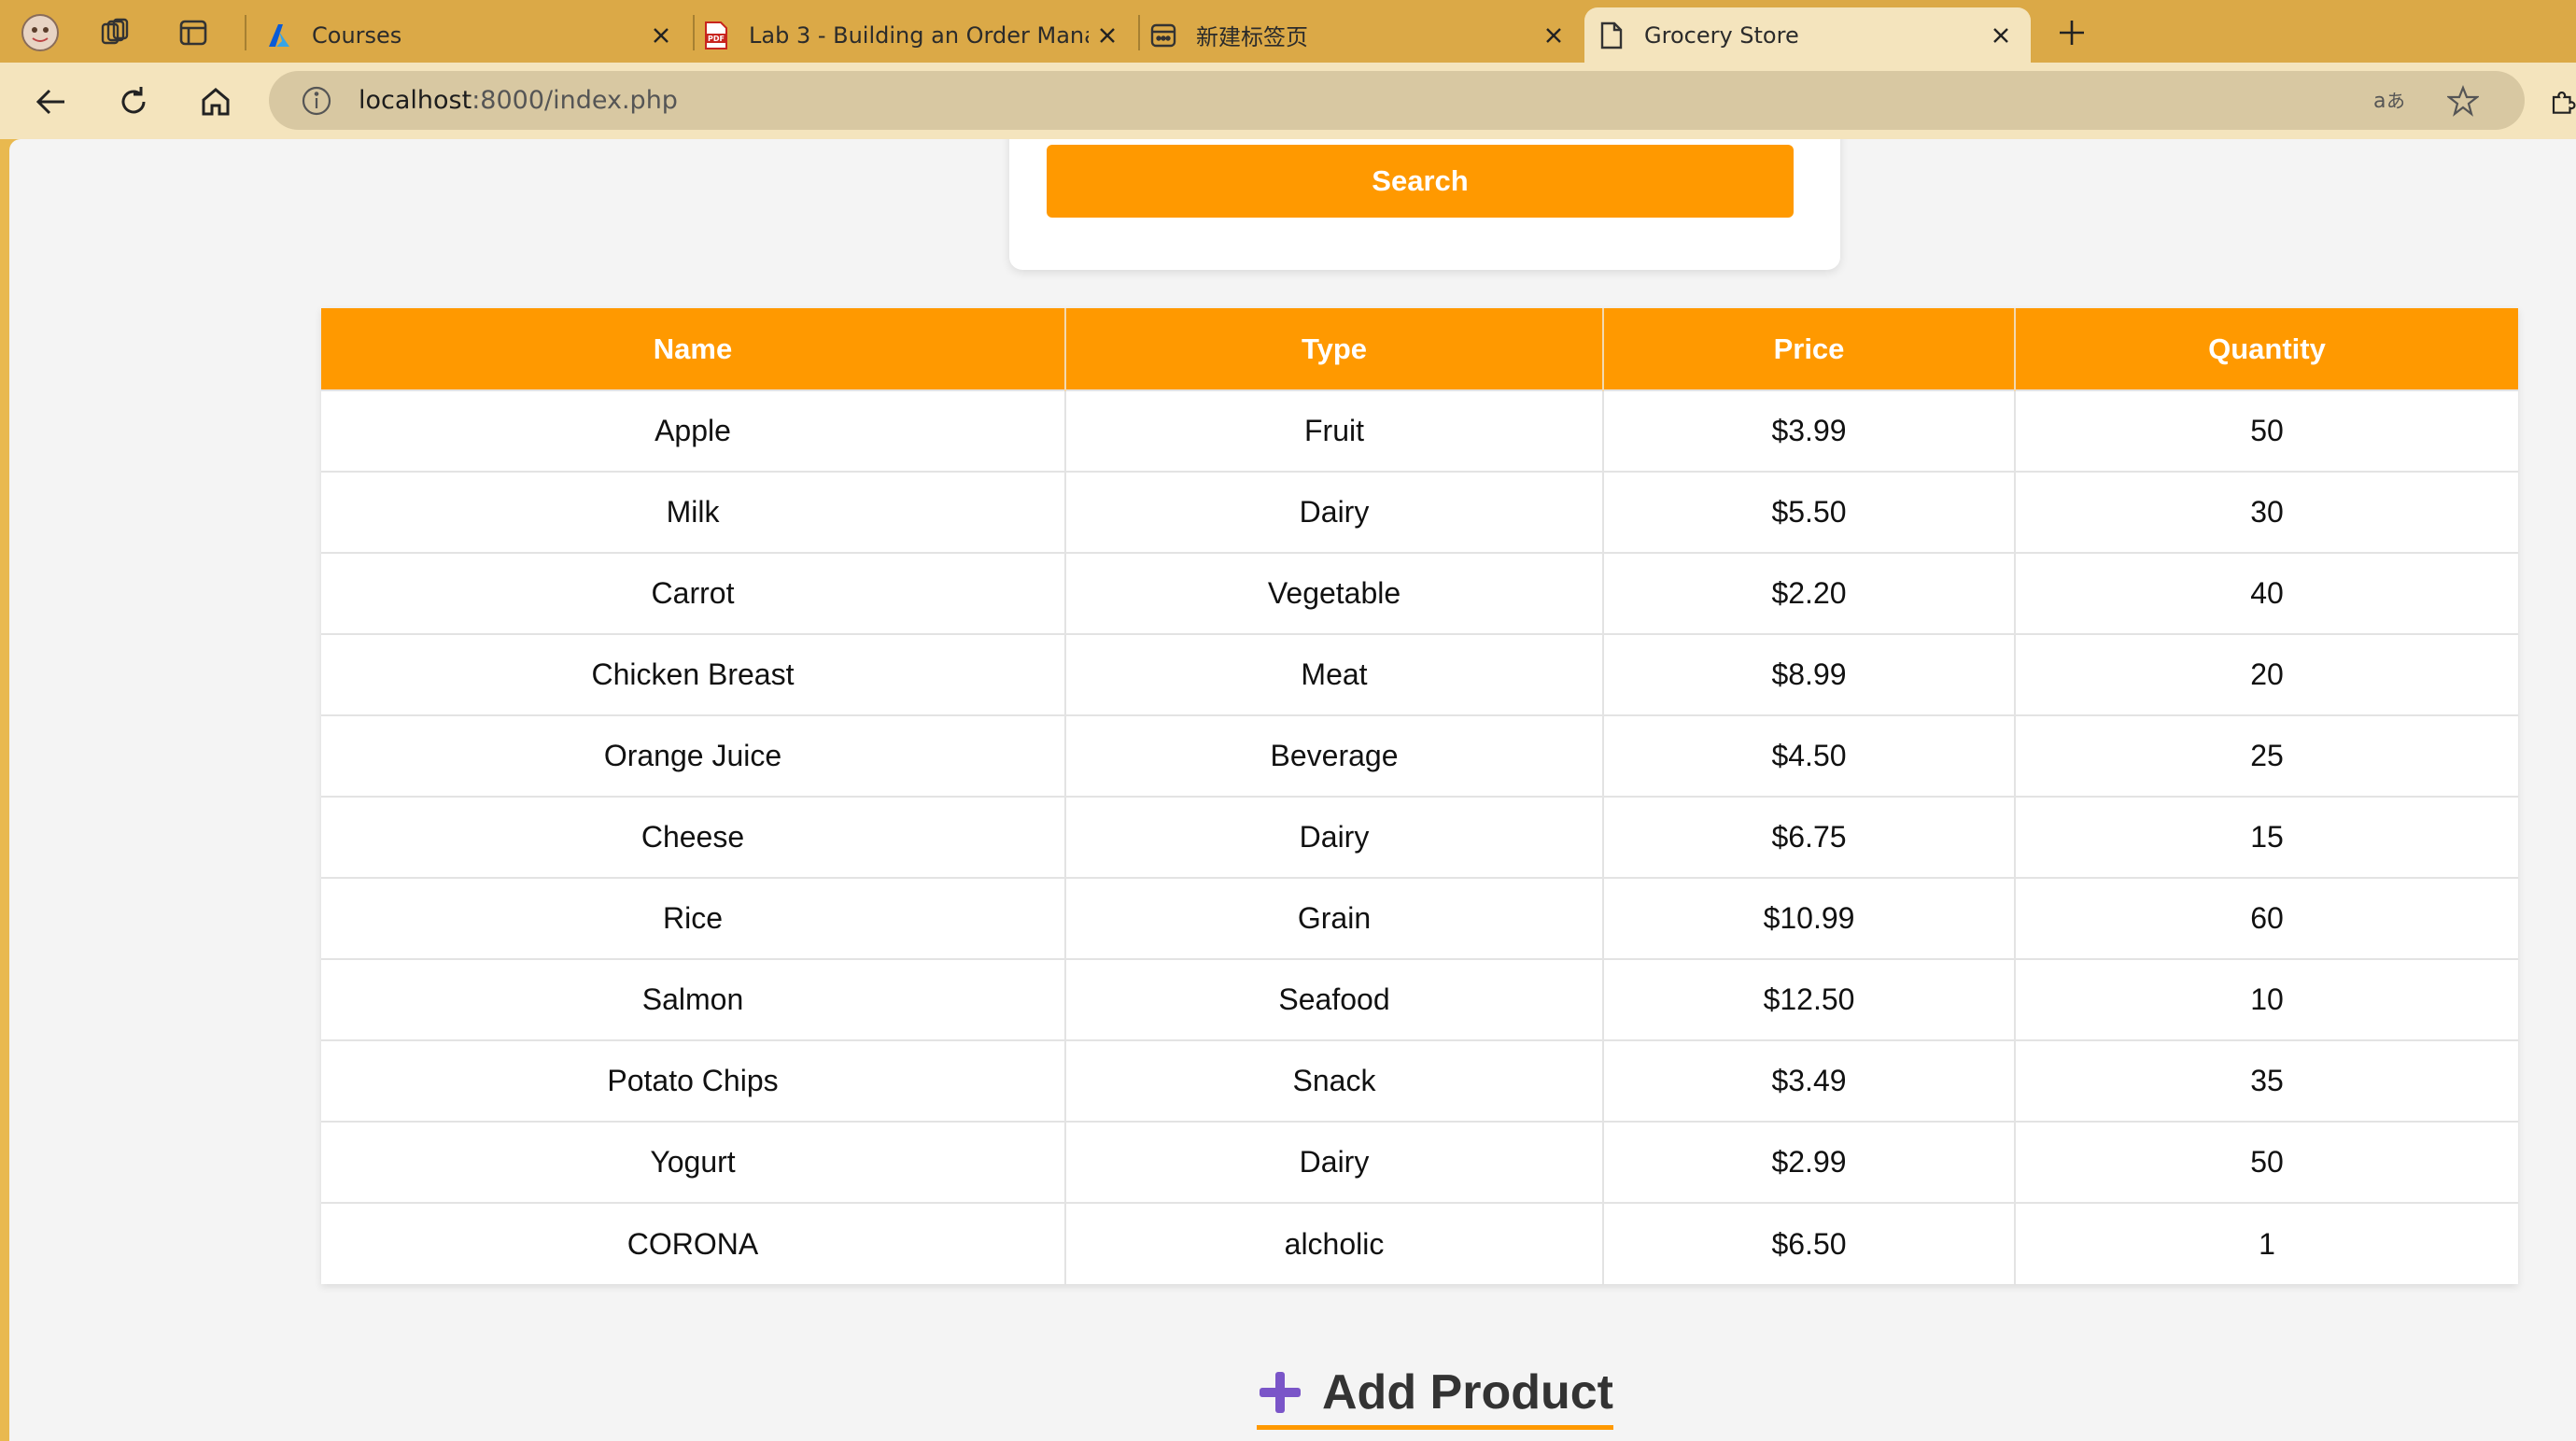  What do you see at coordinates (2266, 674) in the screenshot?
I see `cell-quantity: 20` at bounding box center [2266, 674].